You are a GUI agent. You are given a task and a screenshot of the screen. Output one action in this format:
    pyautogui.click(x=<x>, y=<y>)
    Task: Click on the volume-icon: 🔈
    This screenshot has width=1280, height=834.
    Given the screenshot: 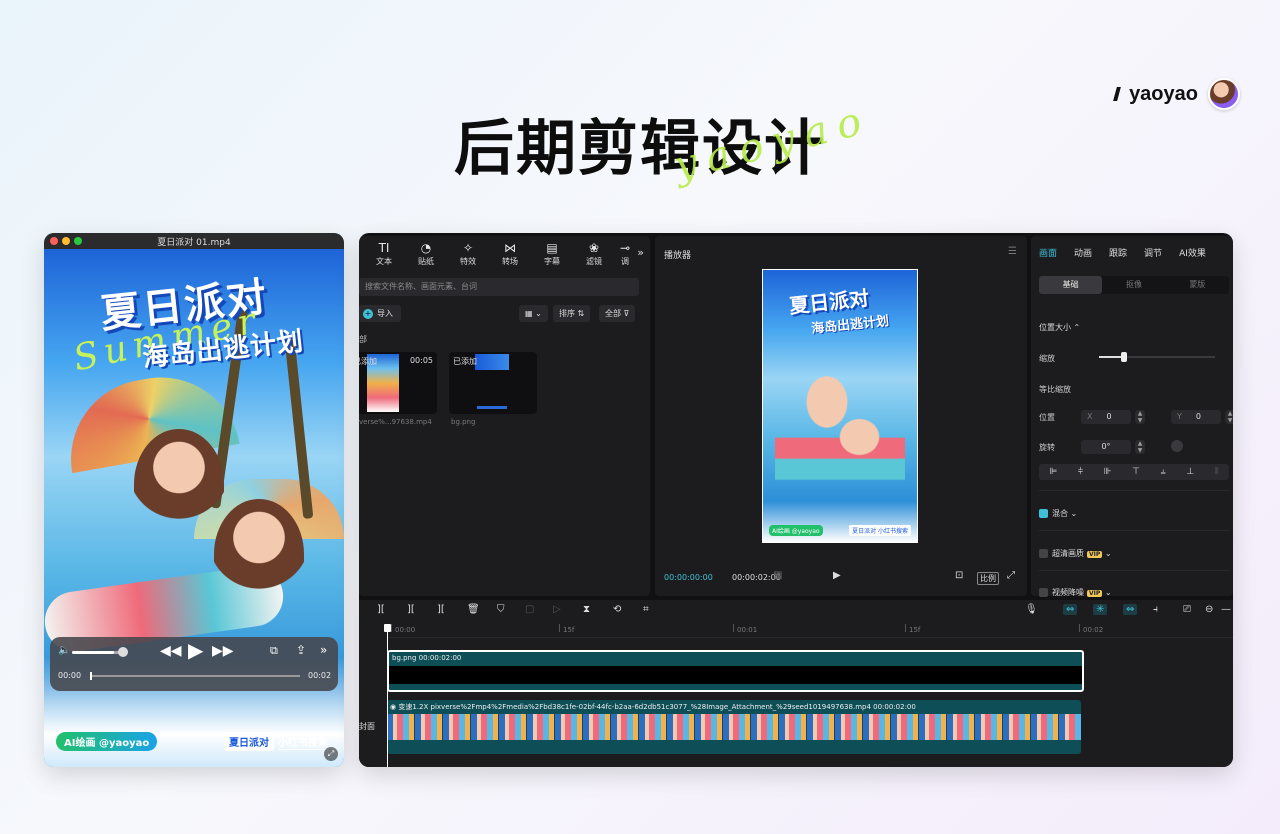 What is the action you would take?
    pyautogui.click(x=64, y=650)
    